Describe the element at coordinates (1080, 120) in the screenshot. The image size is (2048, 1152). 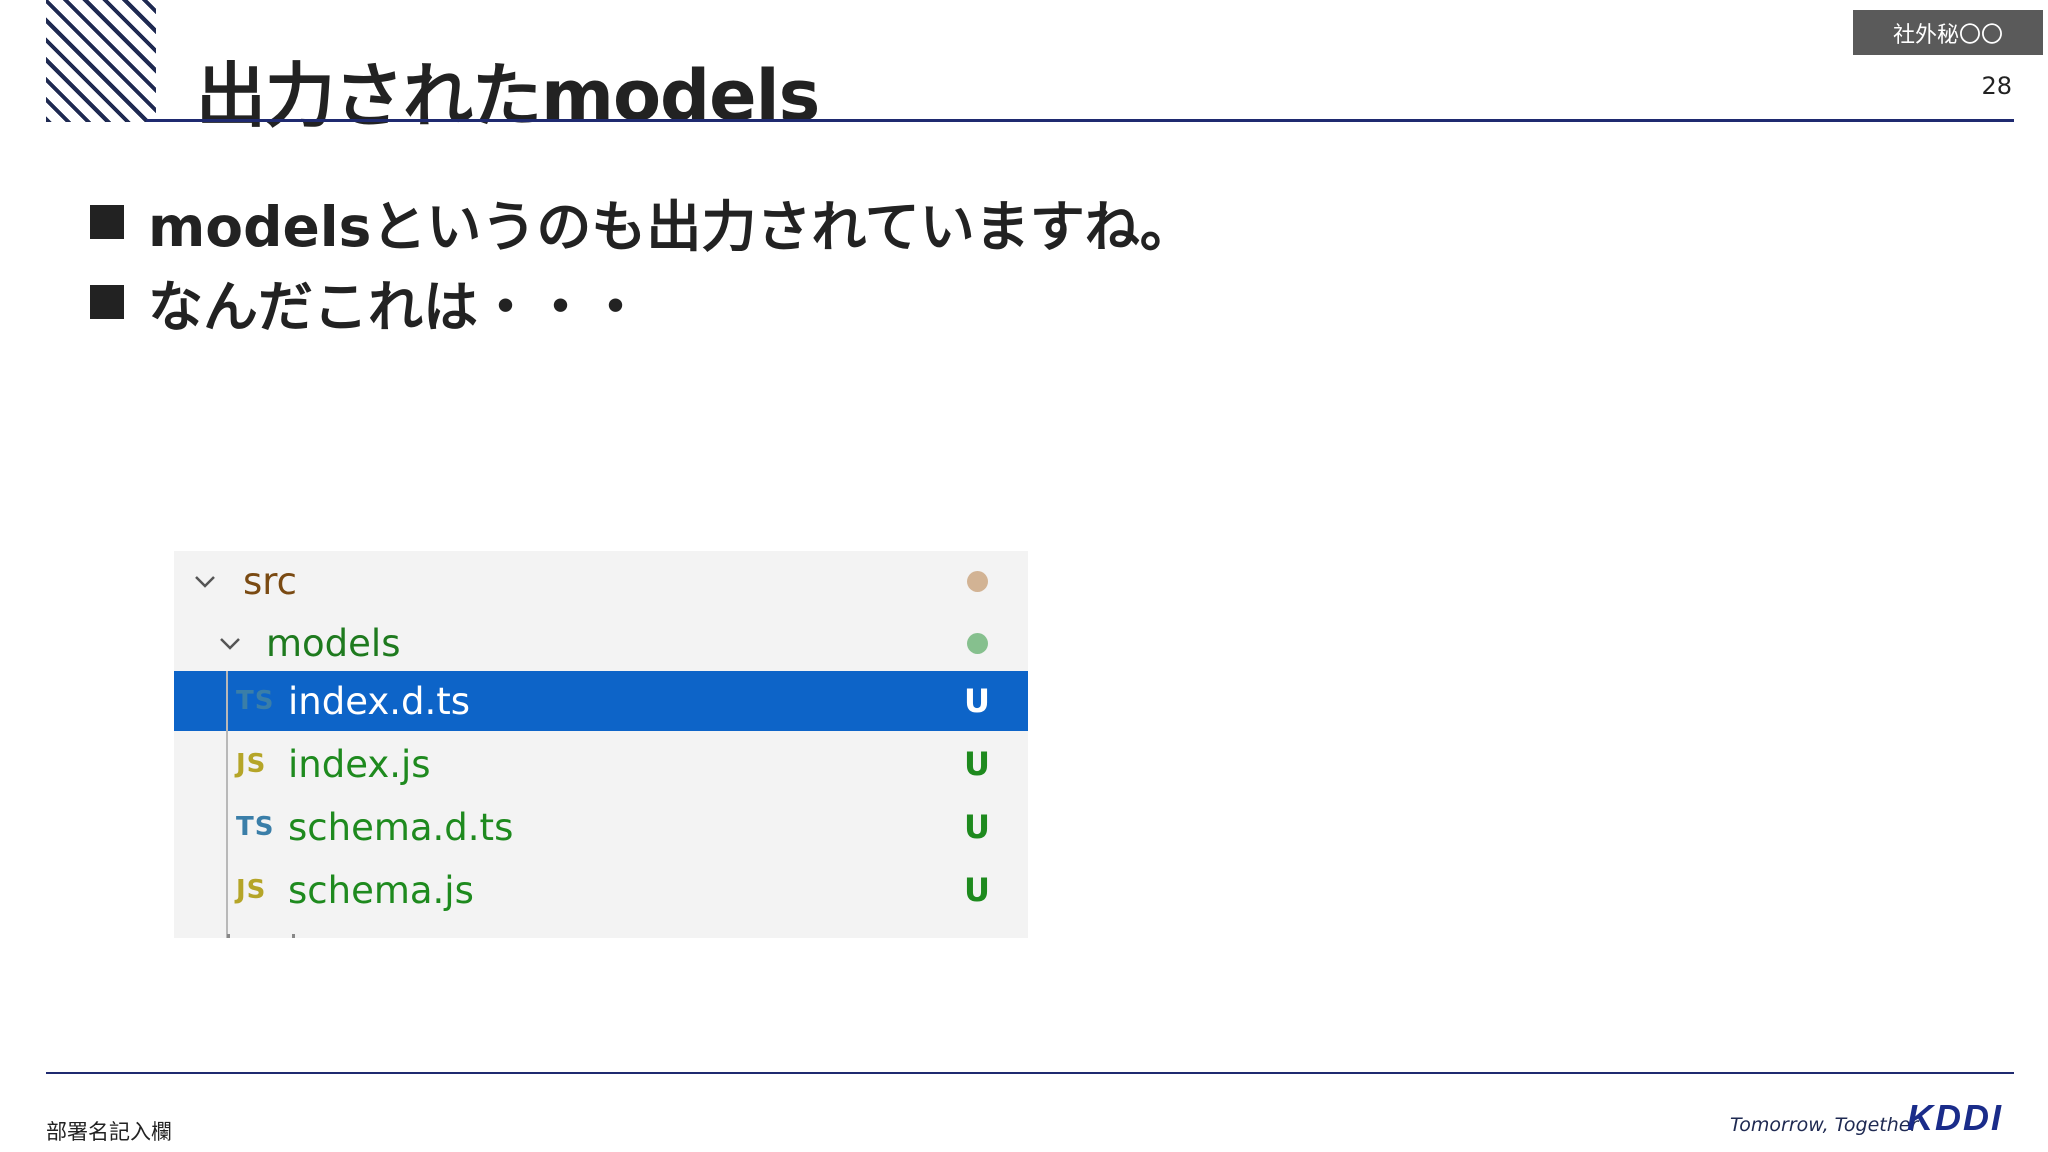
I see `title-underline` at that location.